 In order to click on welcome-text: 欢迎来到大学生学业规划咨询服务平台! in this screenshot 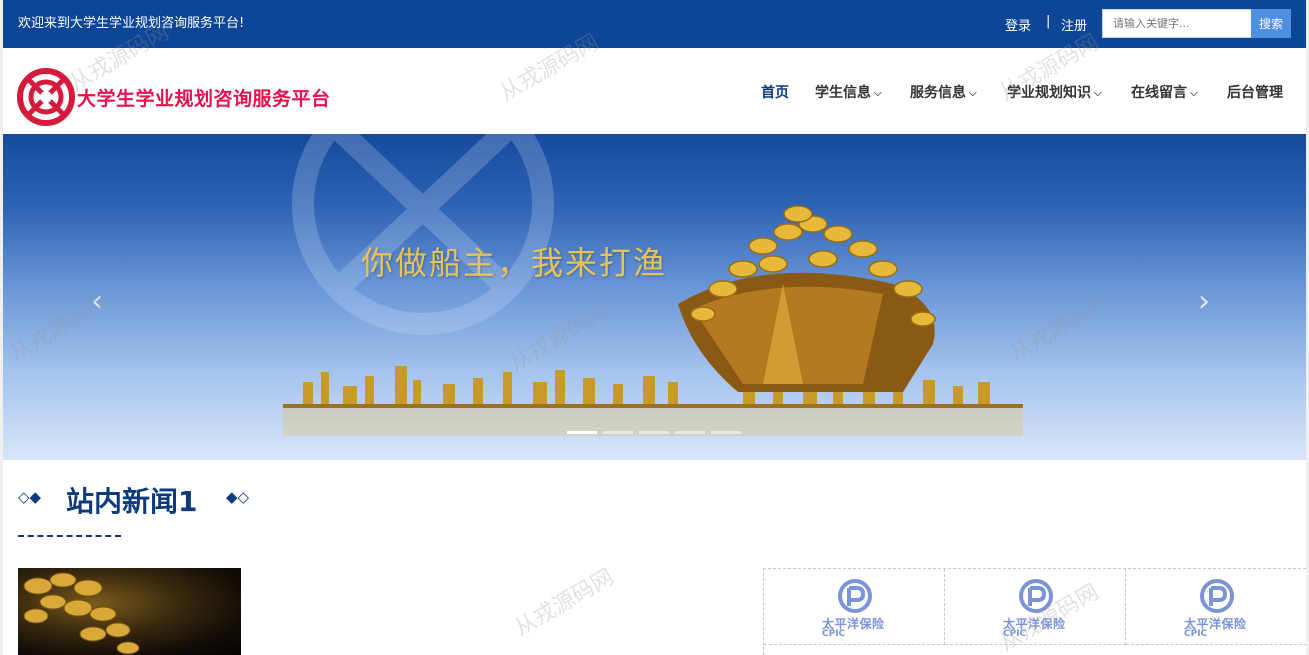, I will do `click(131, 23)`.